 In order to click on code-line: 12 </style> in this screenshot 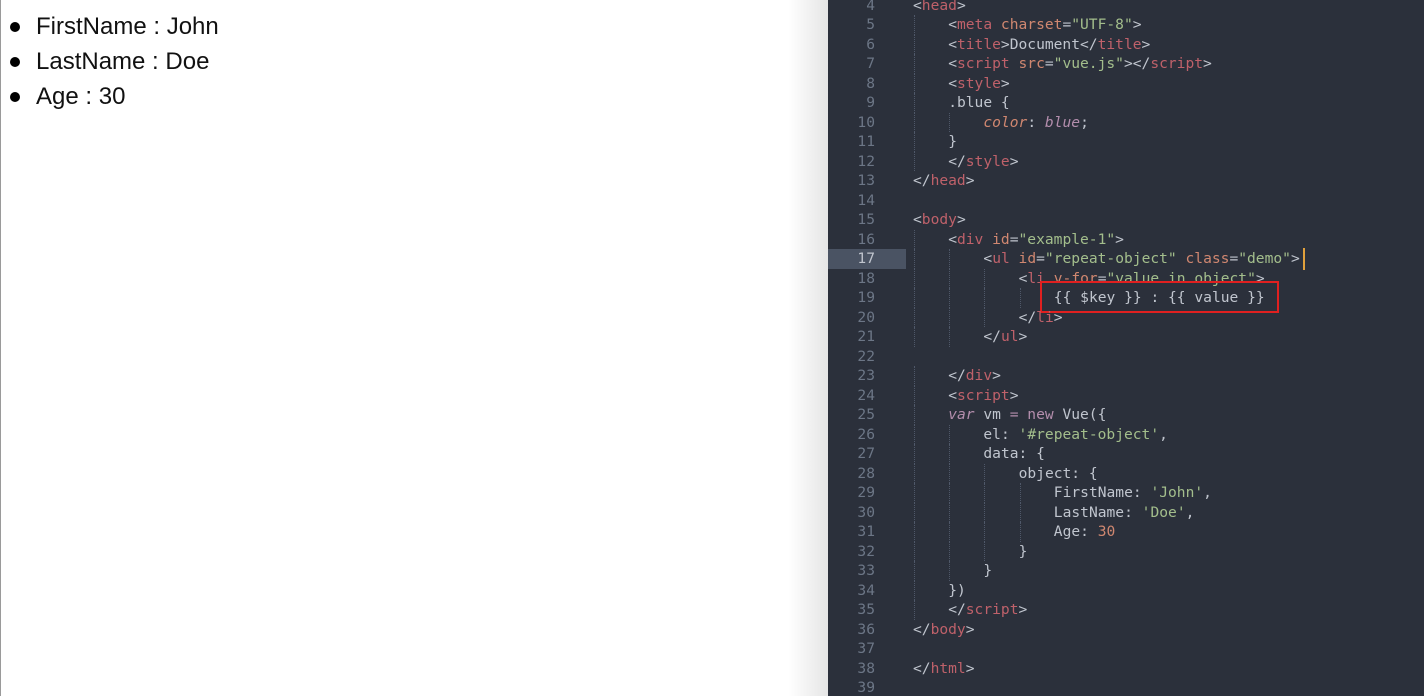, I will do `click(1126, 161)`.